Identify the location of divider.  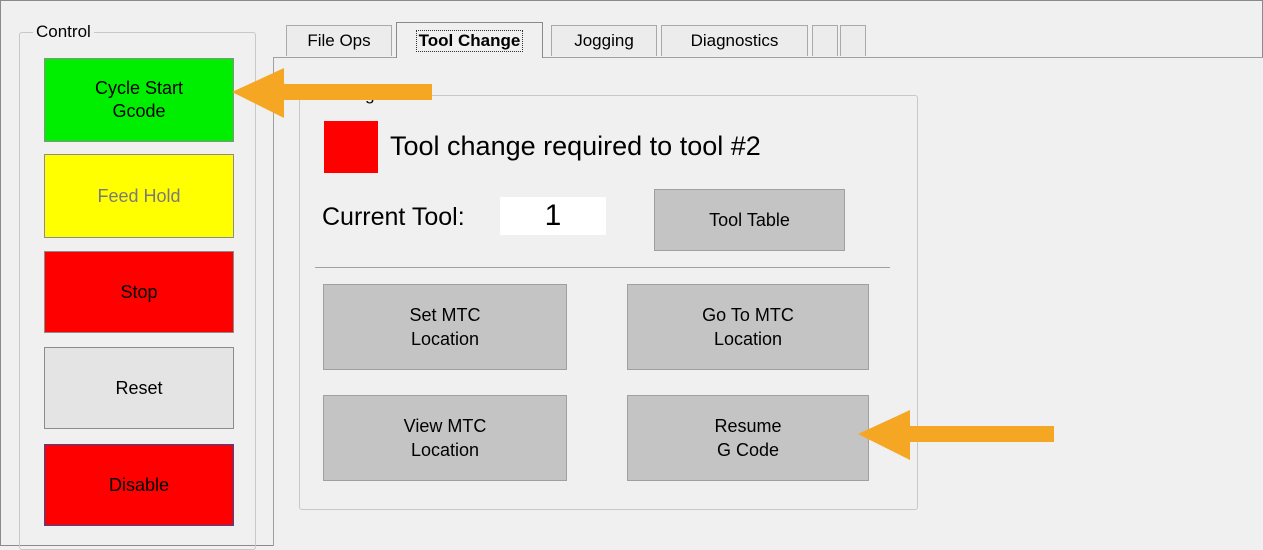
(602, 267).